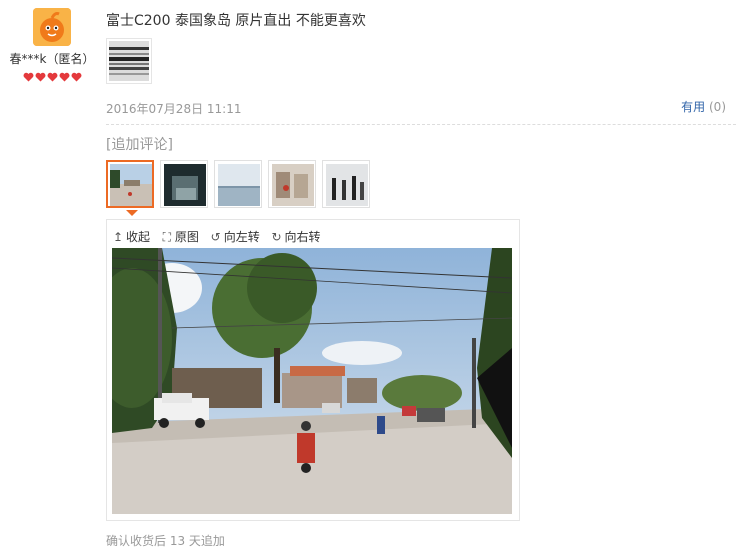 The width and height of the screenshot is (747, 556). What do you see at coordinates (139, 145) in the screenshot?
I see `append-review-label: [追加评论]` at bounding box center [139, 145].